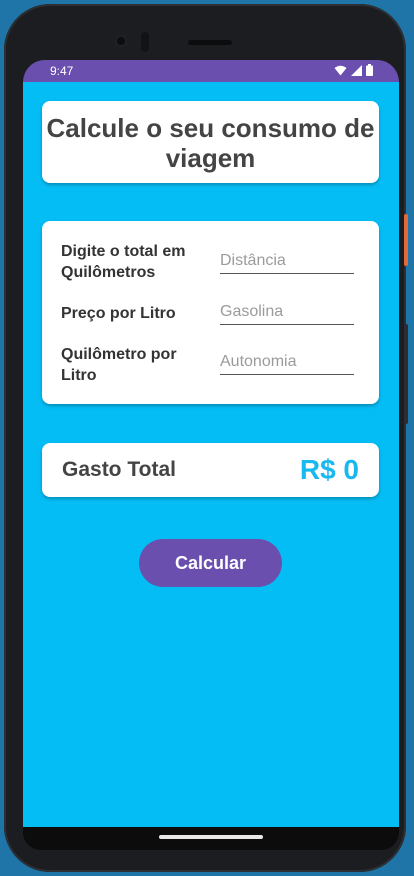  I want to click on total-card: Gasto Total R$ 0, so click(210, 470).